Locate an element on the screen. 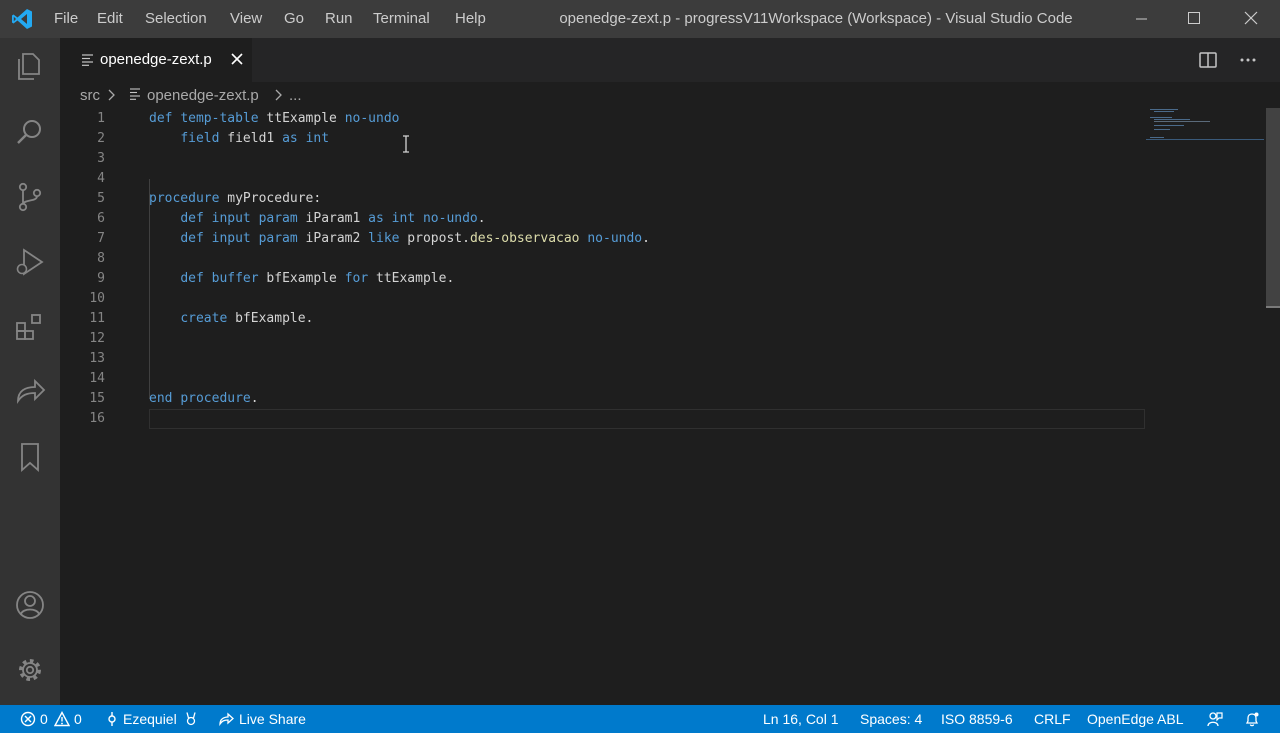  live-share-button: Live Share is located at coordinates (272, 719).